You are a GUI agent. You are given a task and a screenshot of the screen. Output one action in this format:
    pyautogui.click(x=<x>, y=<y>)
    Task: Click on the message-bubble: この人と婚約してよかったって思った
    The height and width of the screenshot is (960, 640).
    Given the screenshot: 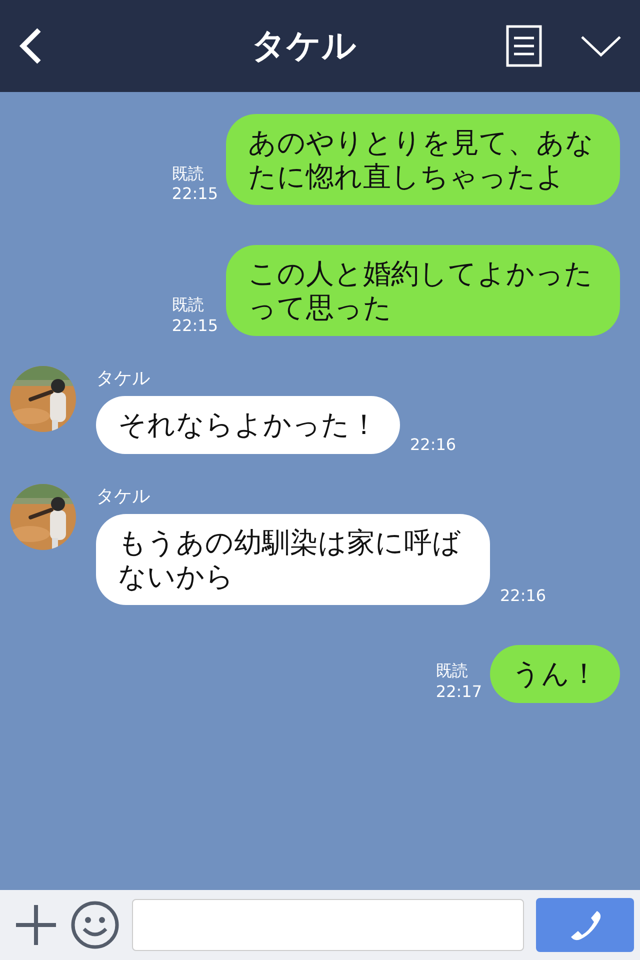 What is the action you would take?
    pyautogui.click(x=423, y=290)
    